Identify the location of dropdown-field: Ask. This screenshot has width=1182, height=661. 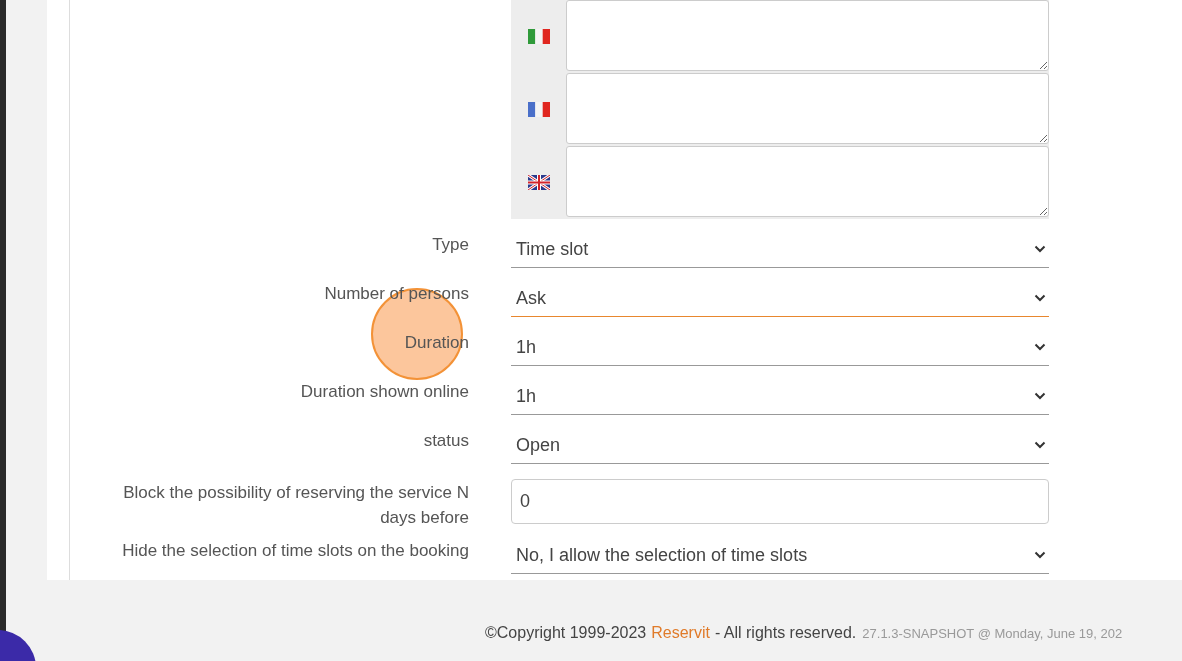
(780, 298).